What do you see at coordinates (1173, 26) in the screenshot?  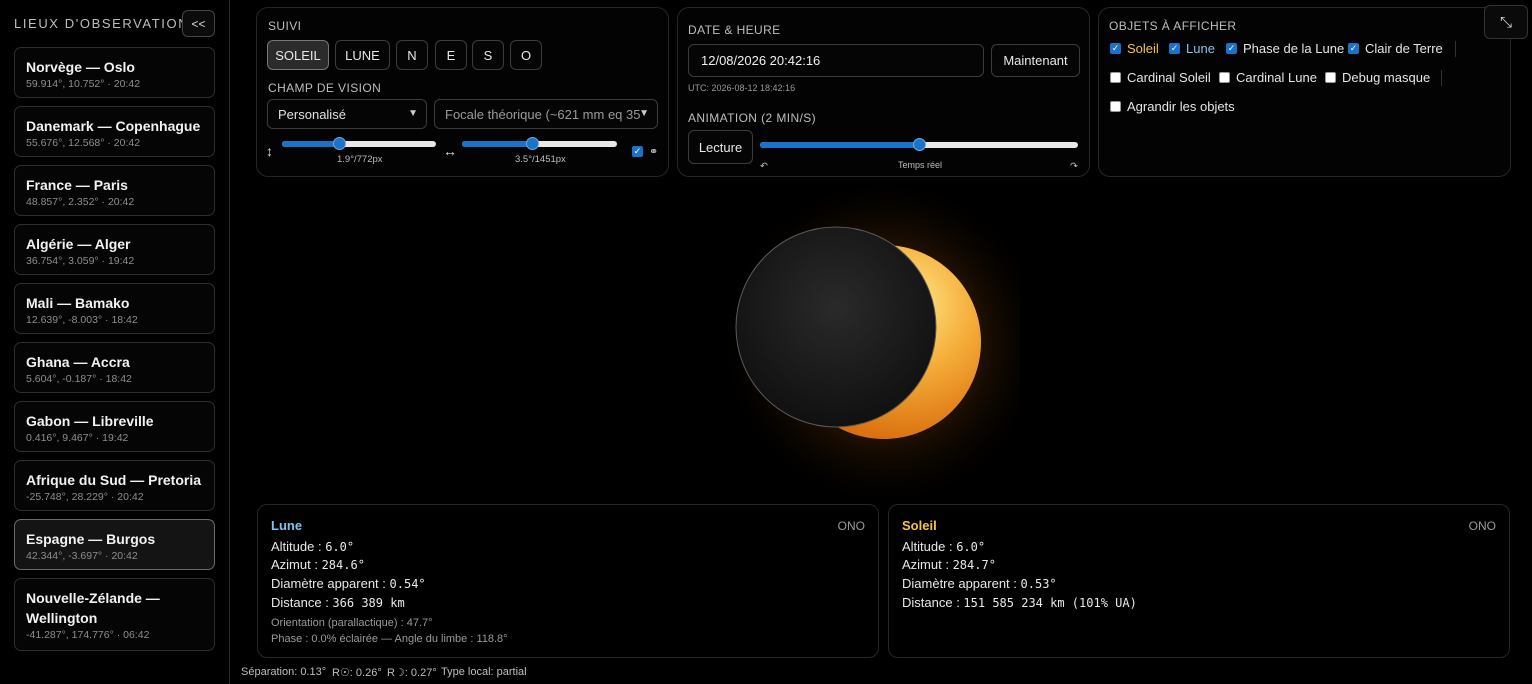 I see `objects-title: OBJETS À AFFICHER` at bounding box center [1173, 26].